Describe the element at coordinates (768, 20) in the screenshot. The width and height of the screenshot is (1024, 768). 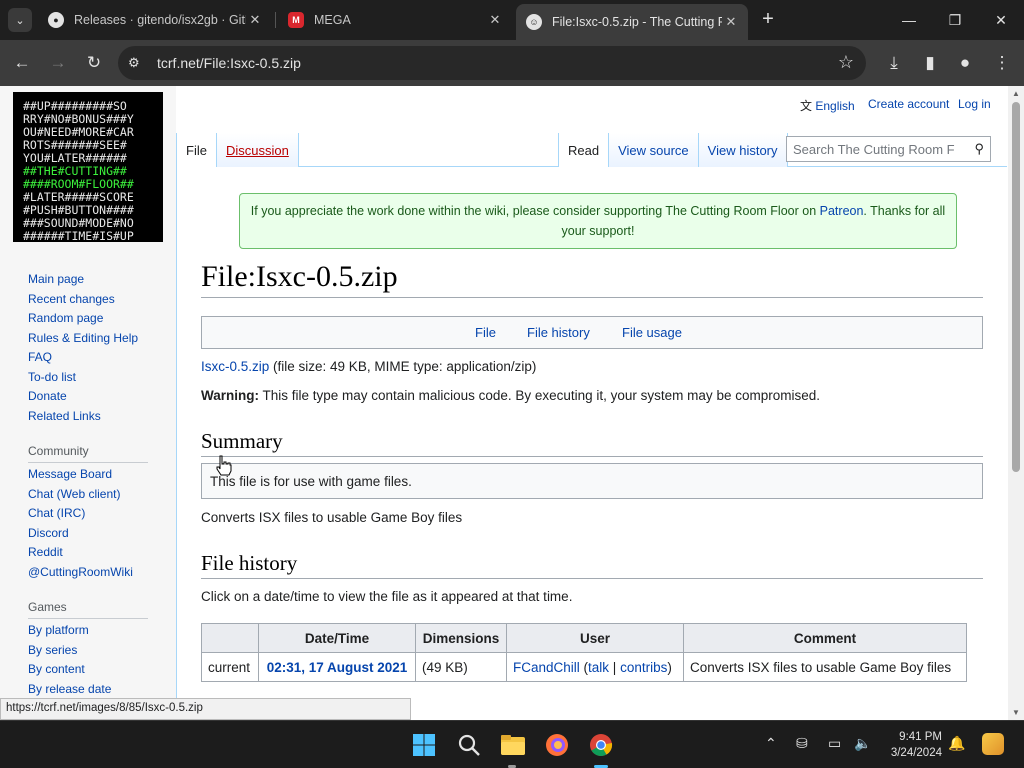
I see `new-tab-button: +` at that location.